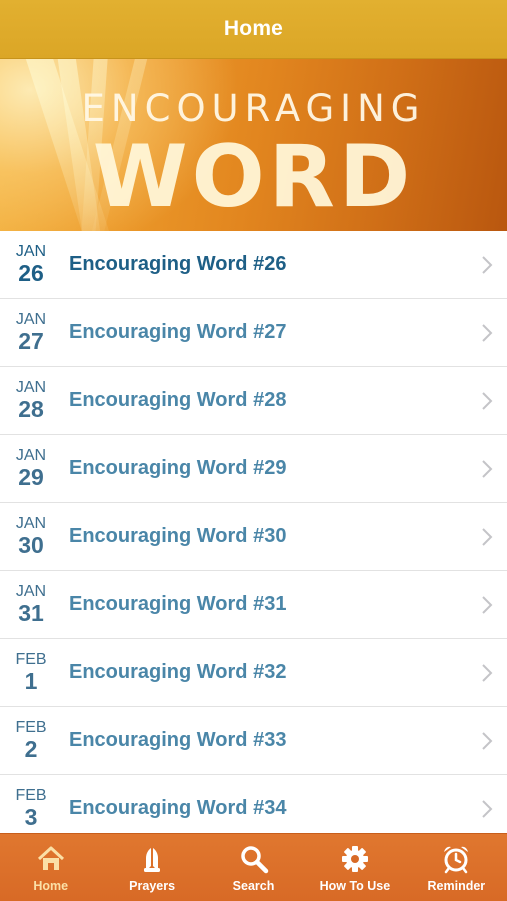 This screenshot has width=507, height=901. What do you see at coordinates (178, 536) in the screenshot?
I see `entry-title: Encouraging Word #30` at bounding box center [178, 536].